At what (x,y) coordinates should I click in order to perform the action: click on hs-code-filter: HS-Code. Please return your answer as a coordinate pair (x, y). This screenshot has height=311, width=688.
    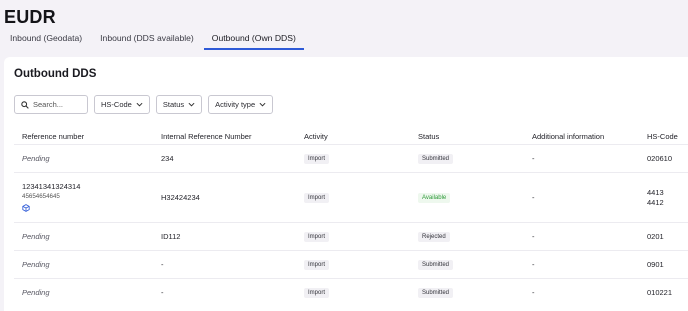
    Looking at the image, I should click on (122, 104).